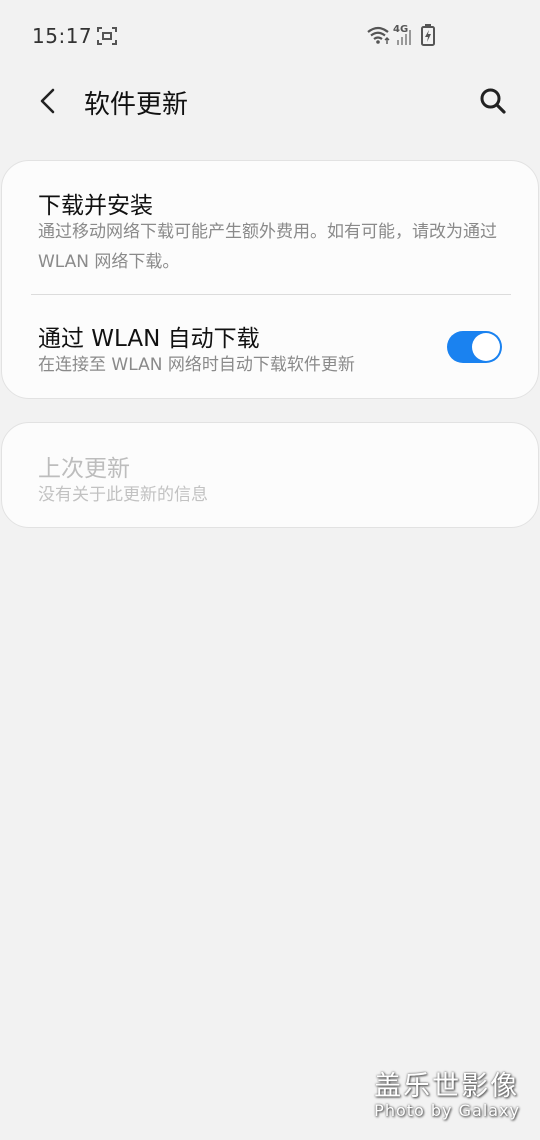 This screenshot has width=540, height=1140. What do you see at coordinates (486, 347) in the screenshot?
I see `toggle-knob` at bounding box center [486, 347].